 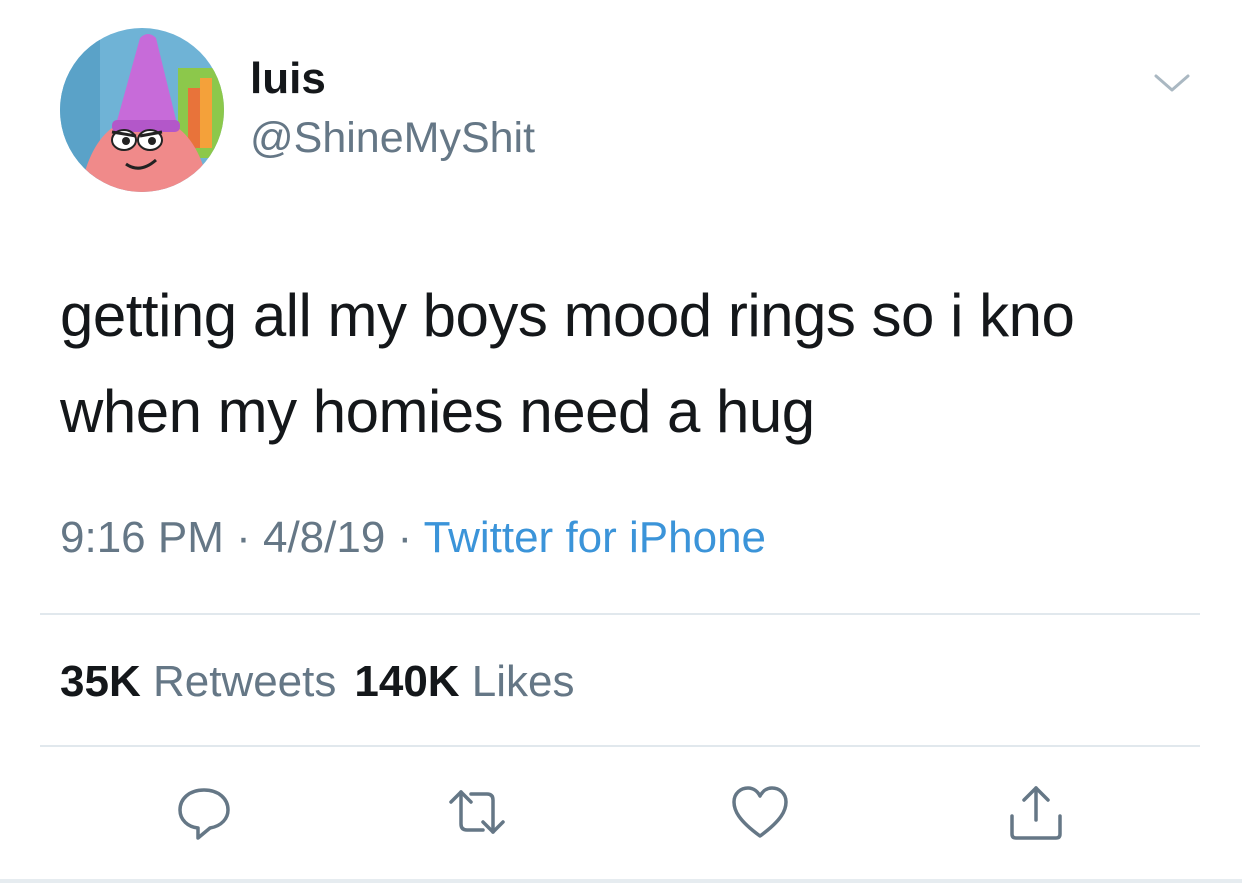 What do you see at coordinates (595, 537) in the screenshot?
I see `tweet-source-link: Twitter for iPhone` at bounding box center [595, 537].